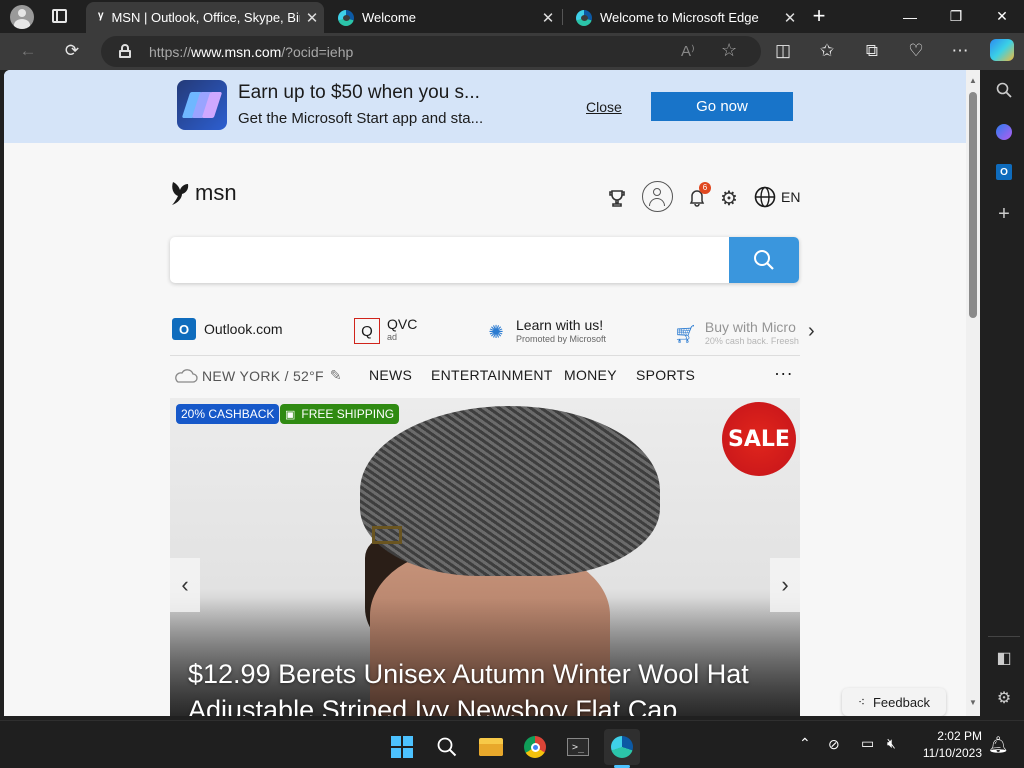  I want to click on language-selector: EN, so click(777, 197).